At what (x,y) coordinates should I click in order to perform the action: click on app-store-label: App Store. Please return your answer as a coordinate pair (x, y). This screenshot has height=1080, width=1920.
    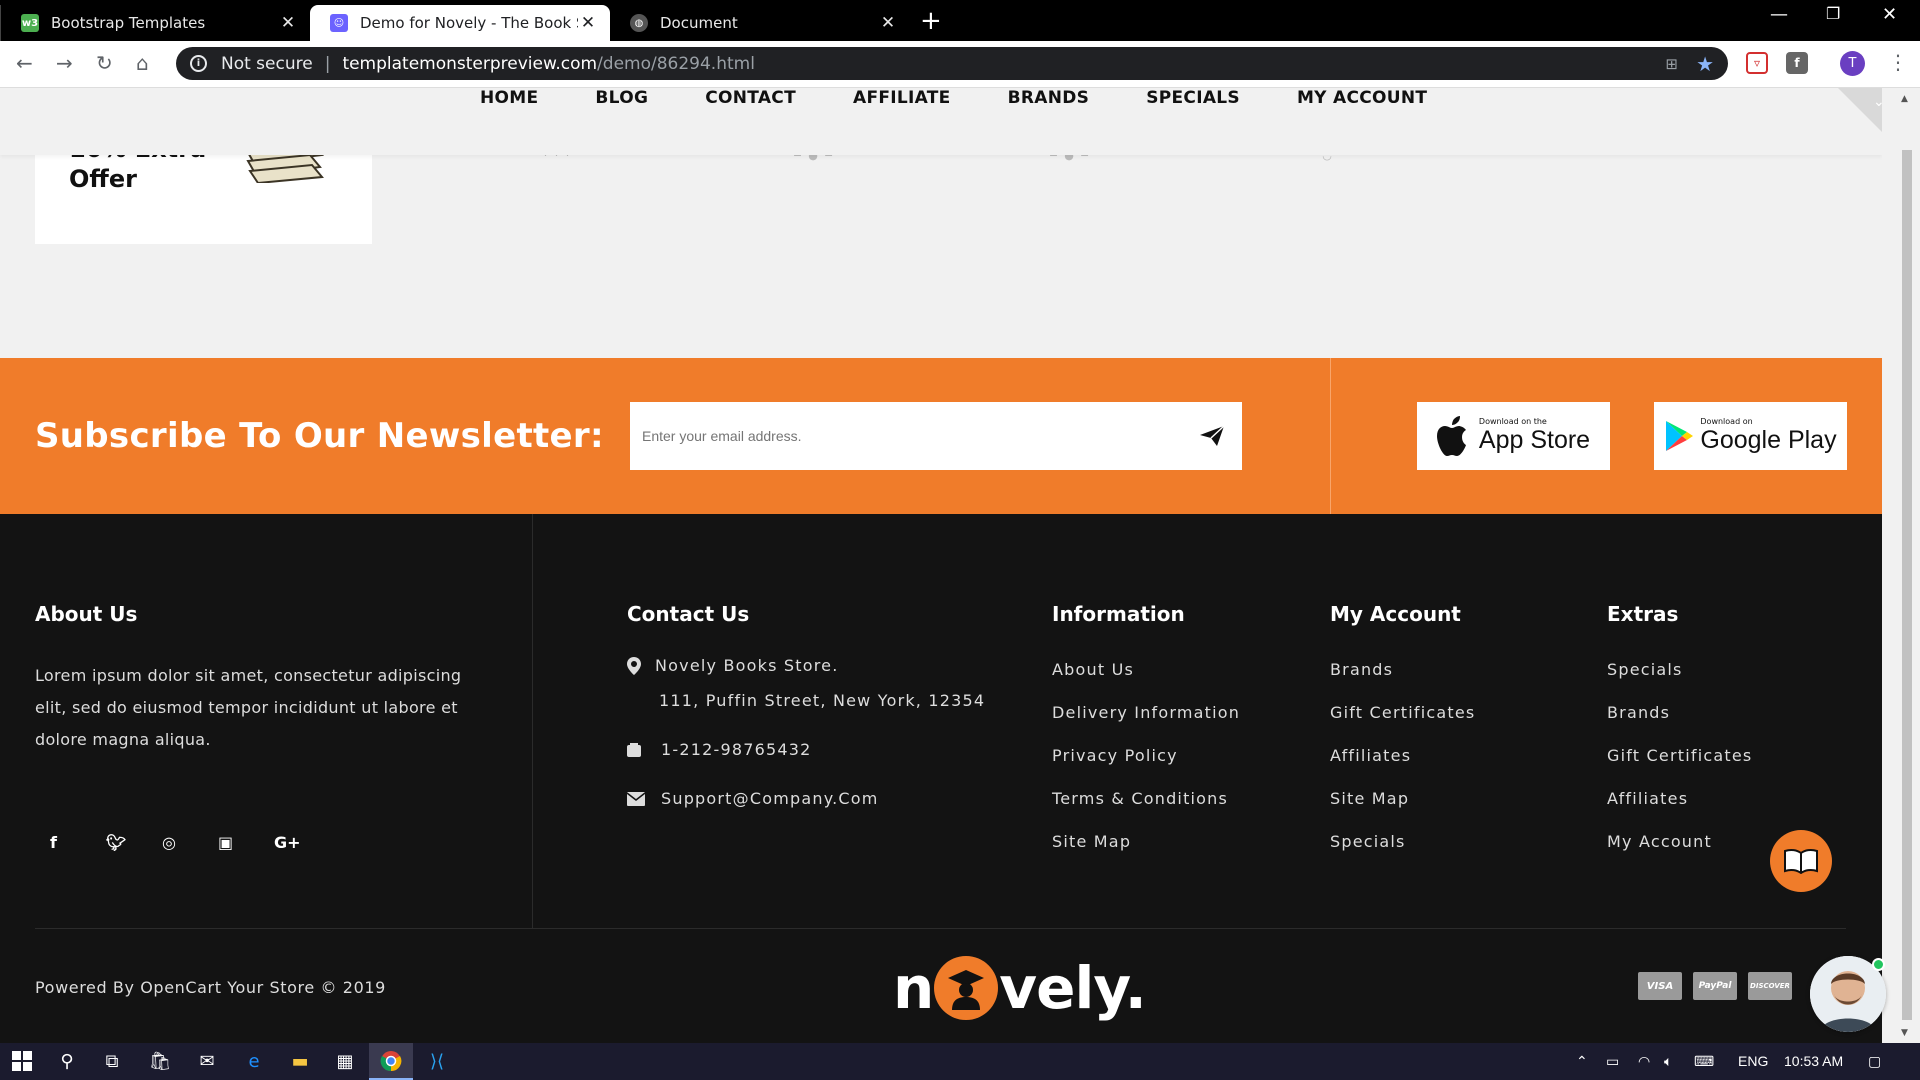
    Looking at the image, I should click on (1534, 440).